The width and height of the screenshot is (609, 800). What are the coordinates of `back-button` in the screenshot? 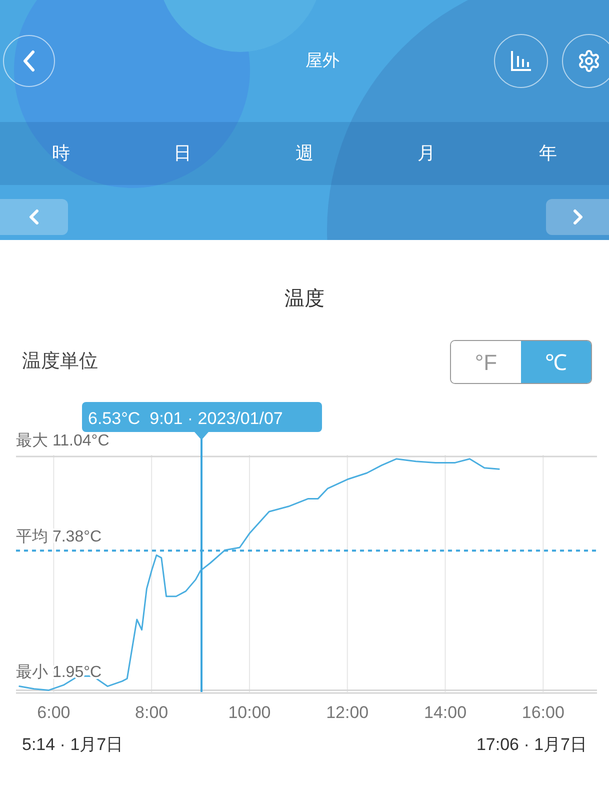 It's located at (29, 61).